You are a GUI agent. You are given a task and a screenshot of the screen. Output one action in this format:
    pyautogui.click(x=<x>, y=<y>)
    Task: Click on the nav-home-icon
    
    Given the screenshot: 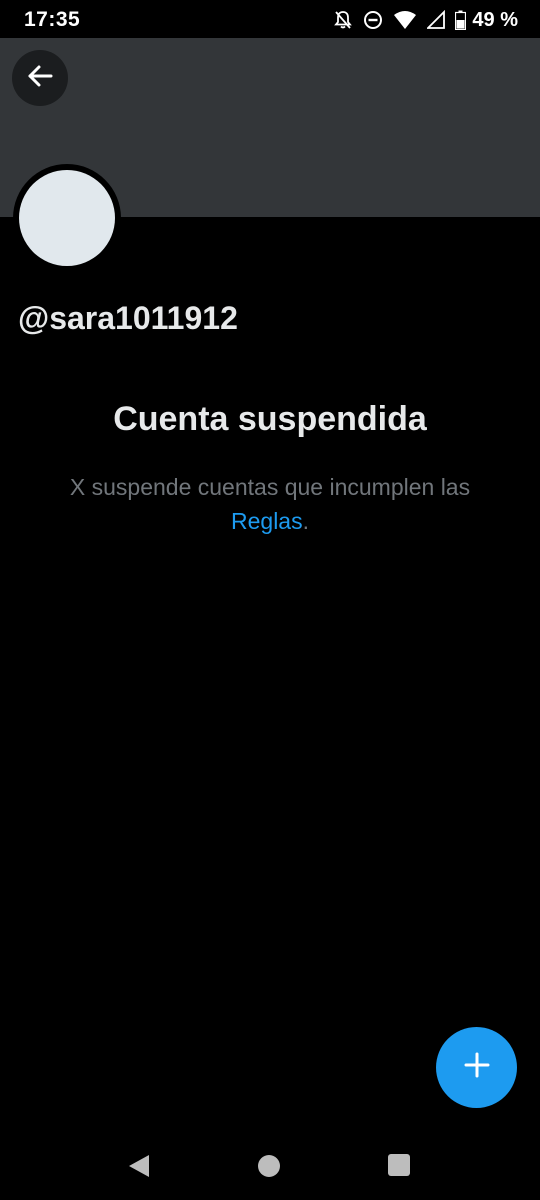 What is the action you would take?
    pyautogui.click(x=269, y=1166)
    